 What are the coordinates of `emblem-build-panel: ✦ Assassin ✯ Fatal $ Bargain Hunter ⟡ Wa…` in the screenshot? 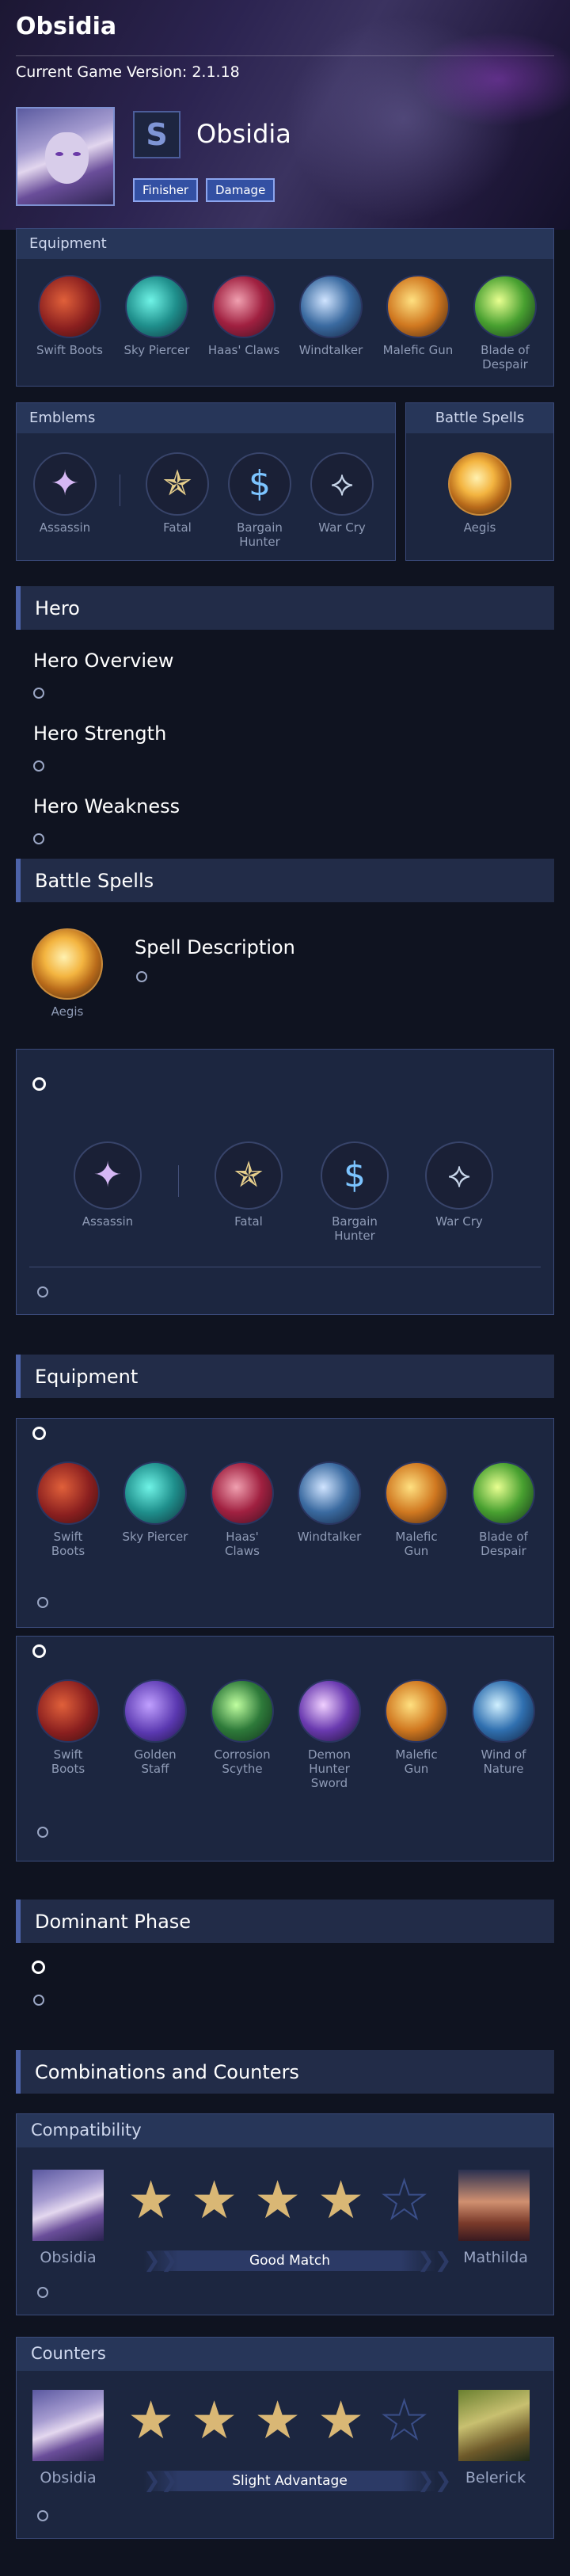 It's located at (285, 1182).